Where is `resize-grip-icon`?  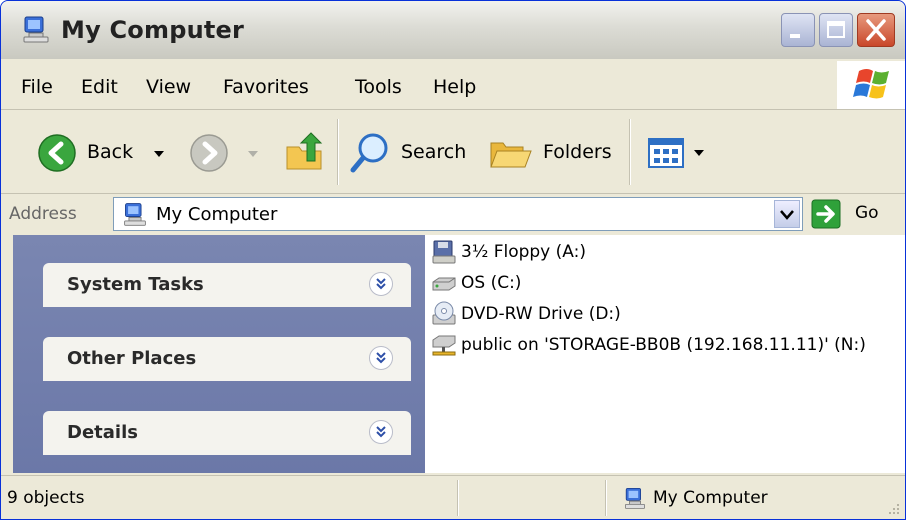 resize-grip-icon is located at coordinates (894, 509).